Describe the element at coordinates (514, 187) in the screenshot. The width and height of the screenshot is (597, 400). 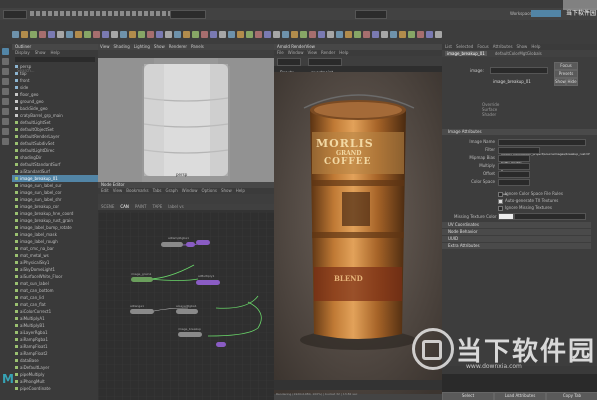
I see `attribute-field: Raw` at that location.